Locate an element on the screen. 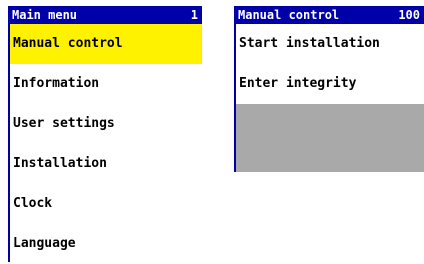 The height and width of the screenshot is (264, 424). manual-control-title-bar: Manual control 100 is located at coordinates (330, 15).